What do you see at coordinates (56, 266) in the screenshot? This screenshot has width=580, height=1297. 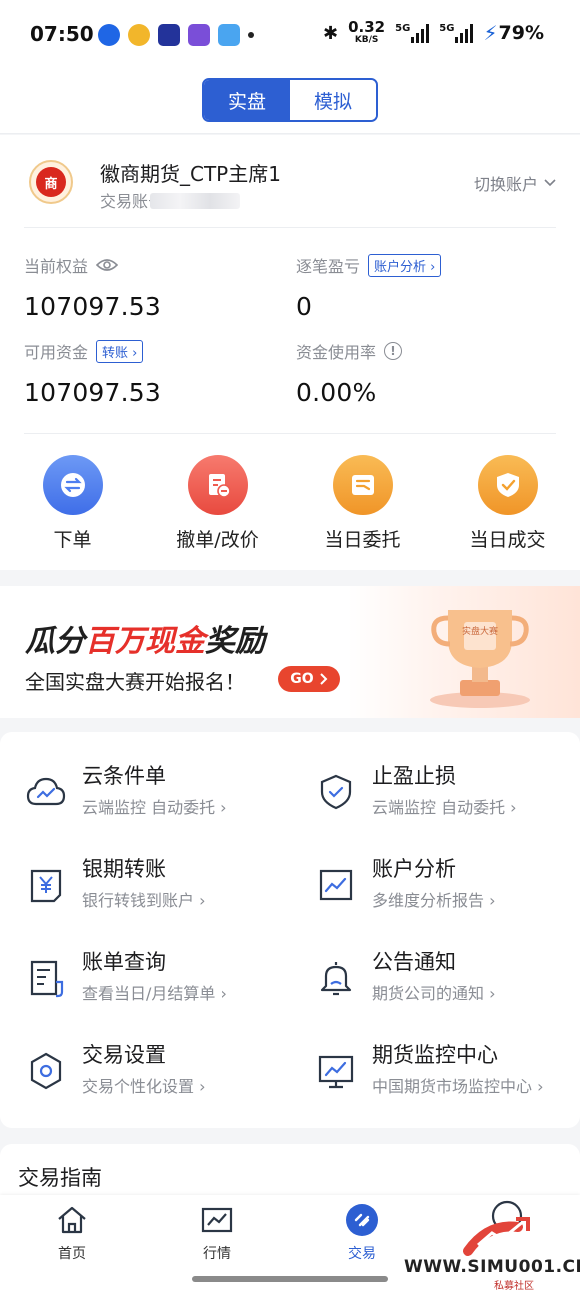 I see `equity-label: 当前权益` at bounding box center [56, 266].